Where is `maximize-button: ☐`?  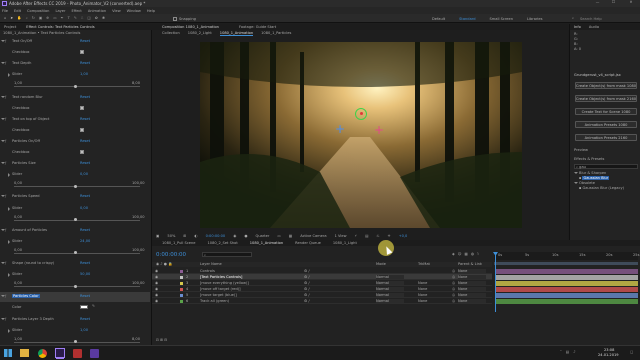 maximize-button: ☐ is located at coordinates (613, 3).